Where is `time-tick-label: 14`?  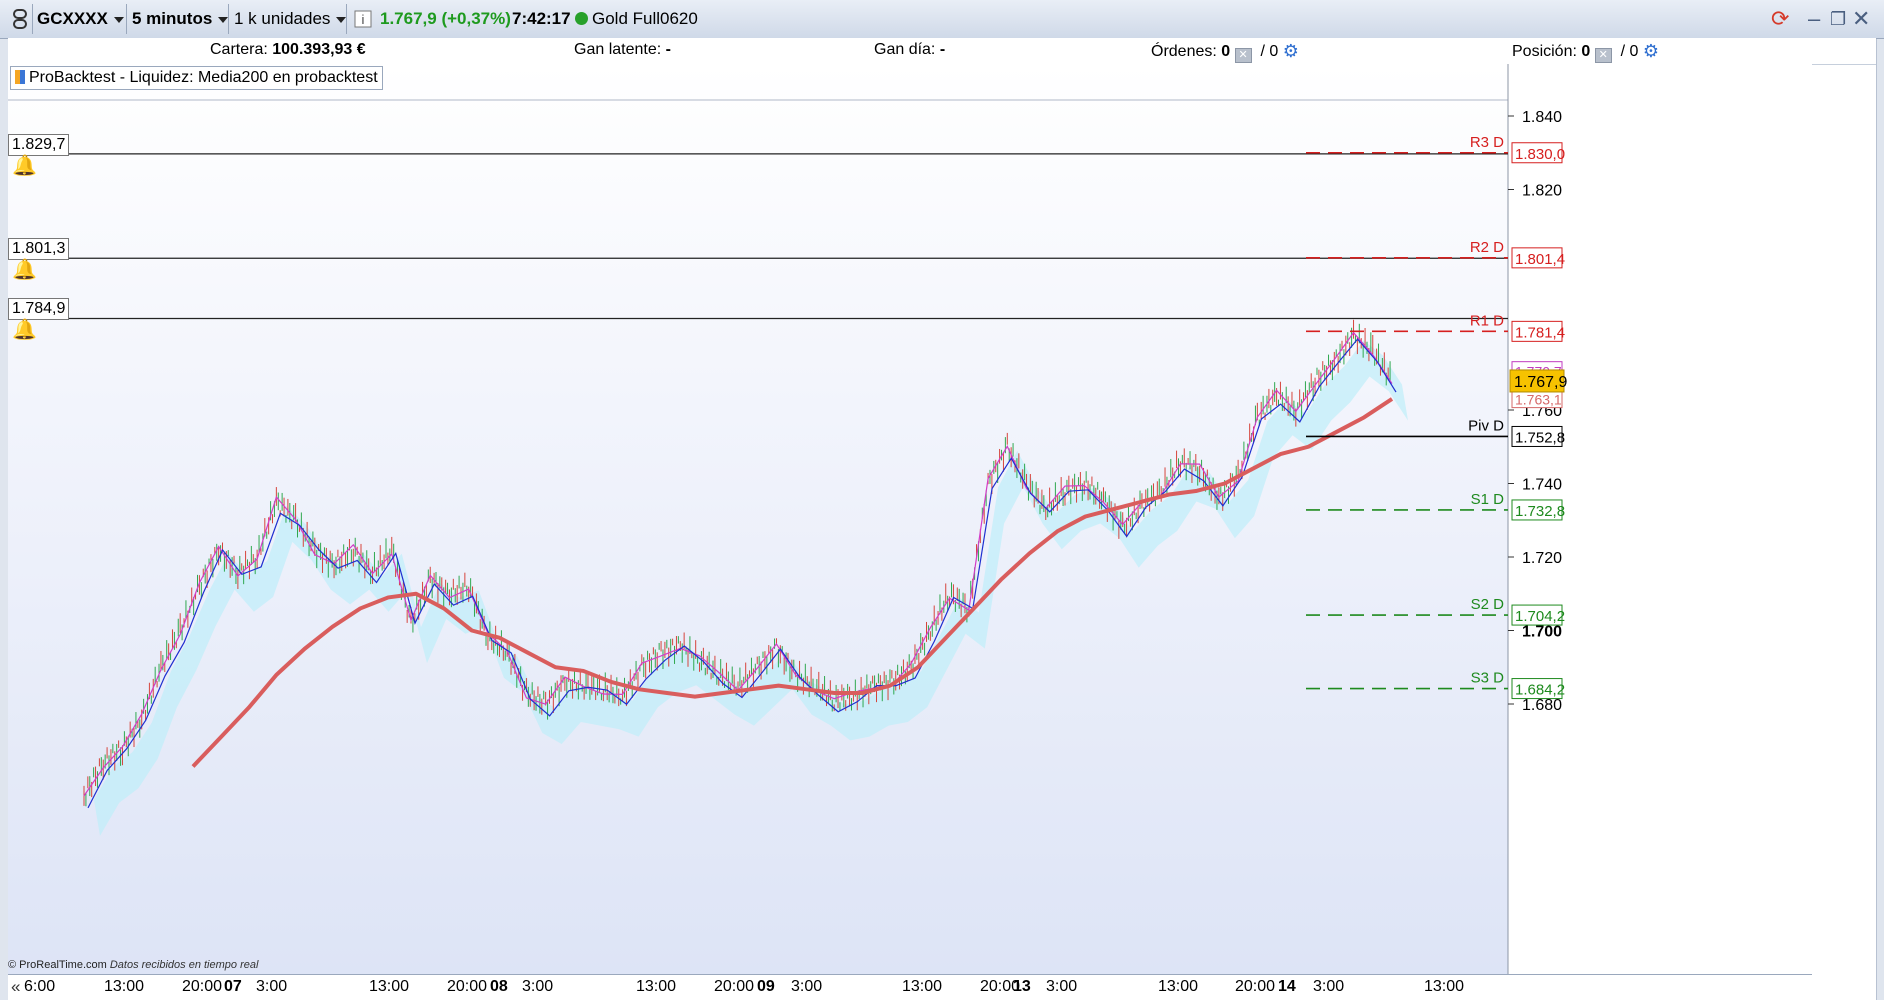 time-tick-label: 14 is located at coordinates (1287, 986).